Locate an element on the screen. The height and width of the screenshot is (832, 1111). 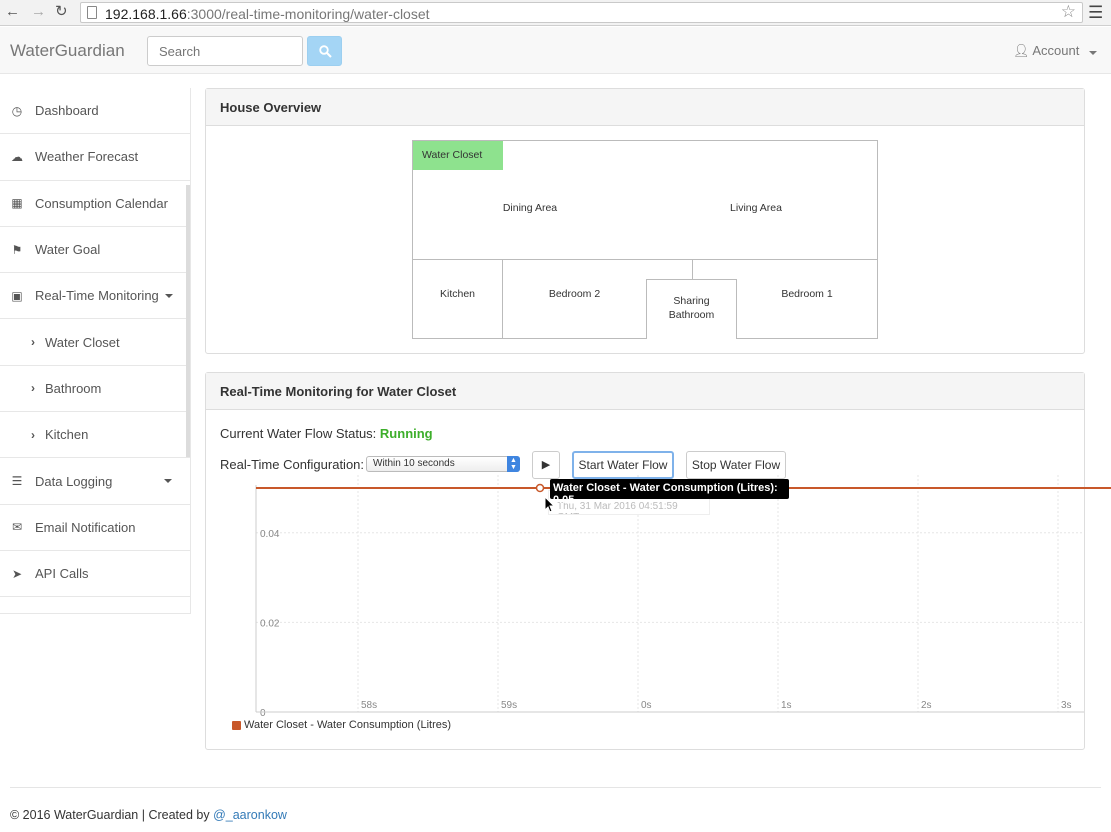
play-button: ▶ is located at coordinates (546, 465).